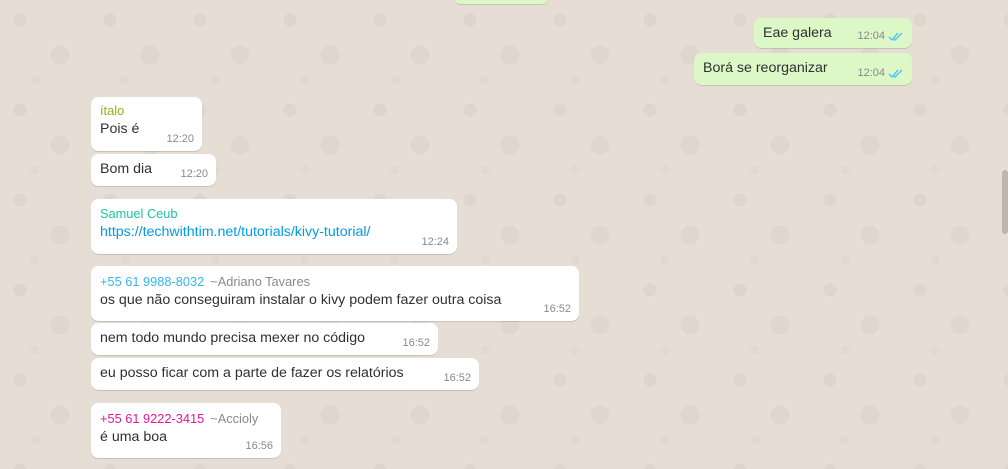 The image size is (1008, 469). What do you see at coordinates (797, 33) in the screenshot?
I see `message-text: Eae galera` at bounding box center [797, 33].